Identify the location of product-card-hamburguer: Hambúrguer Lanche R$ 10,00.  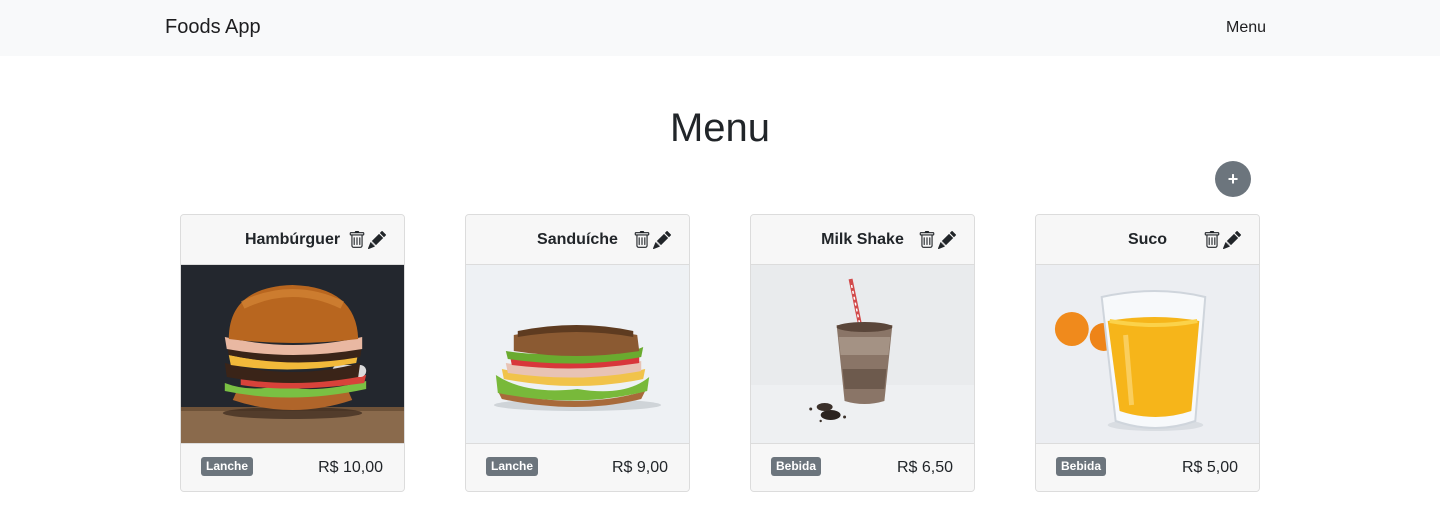
(292, 353).